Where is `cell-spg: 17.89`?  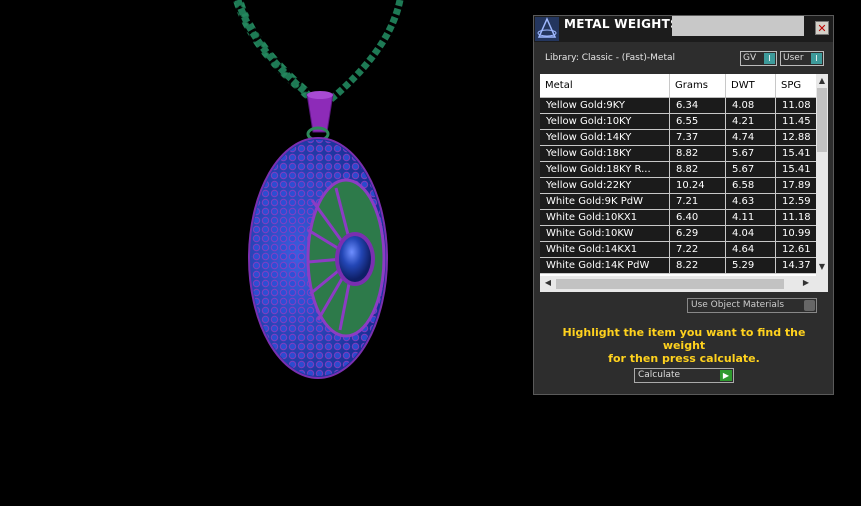
cell-spg: 17.89 is located at coordinates (796, 185).